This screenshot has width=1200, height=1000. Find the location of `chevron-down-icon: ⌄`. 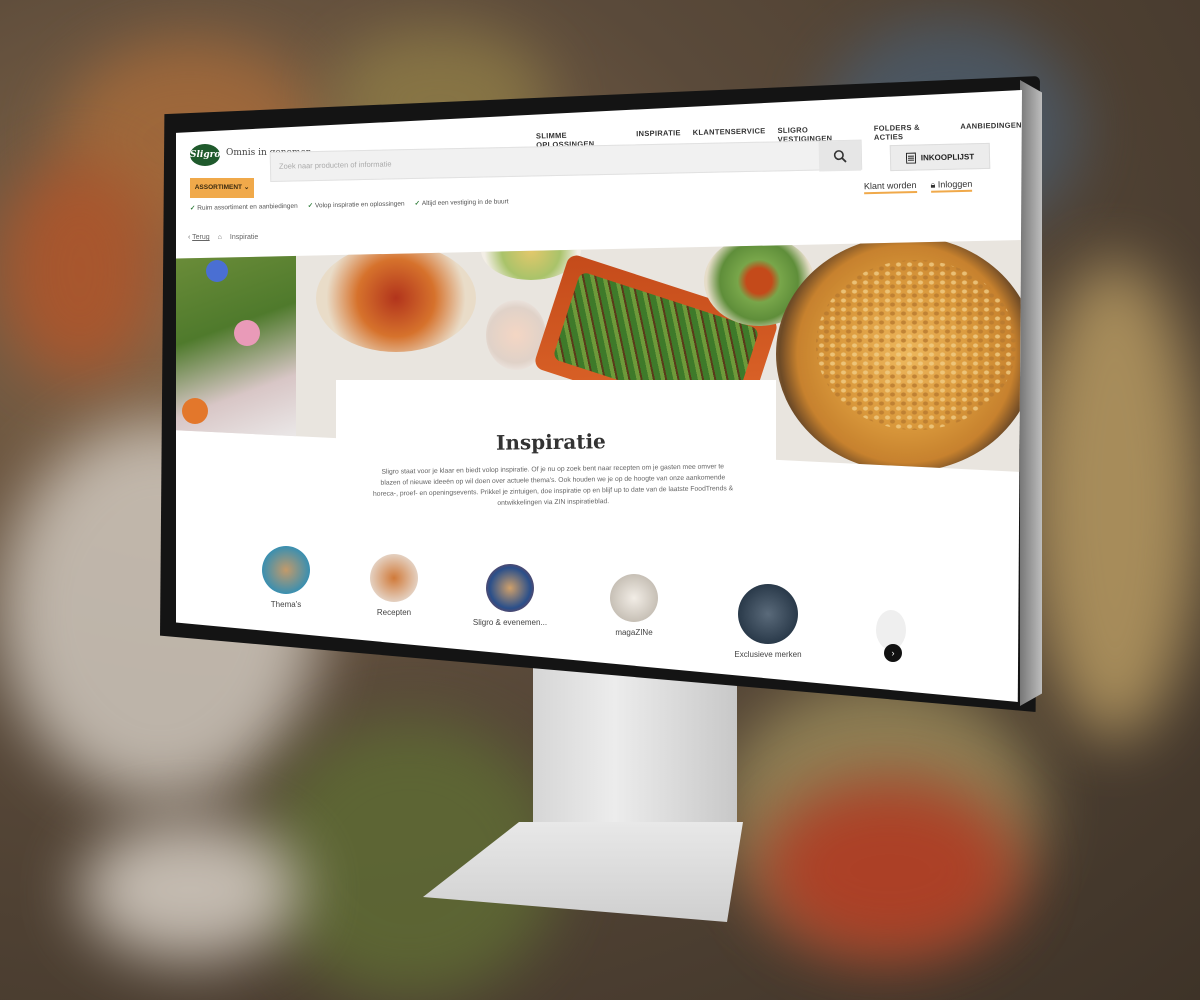

chevron-down-icon: ⌄ is located at coordinates (246, 187).